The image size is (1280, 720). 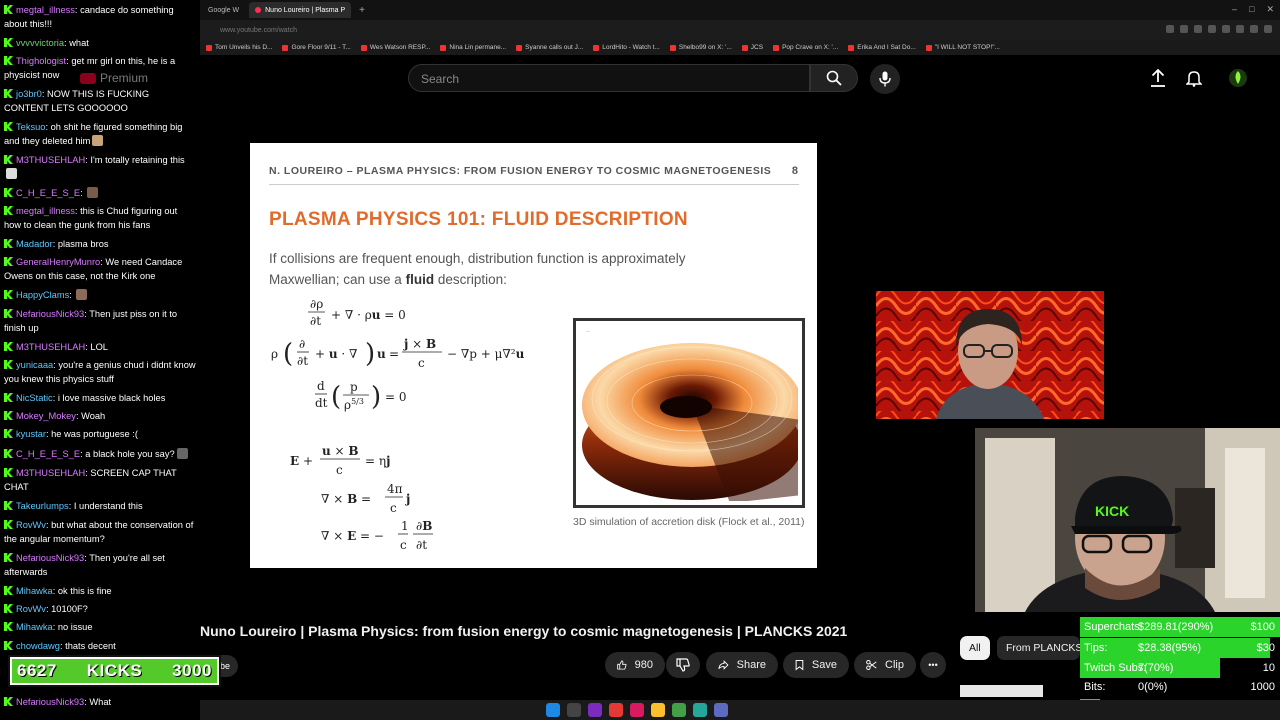 I want to click on voice-search-button, so click(x=885, y=79).